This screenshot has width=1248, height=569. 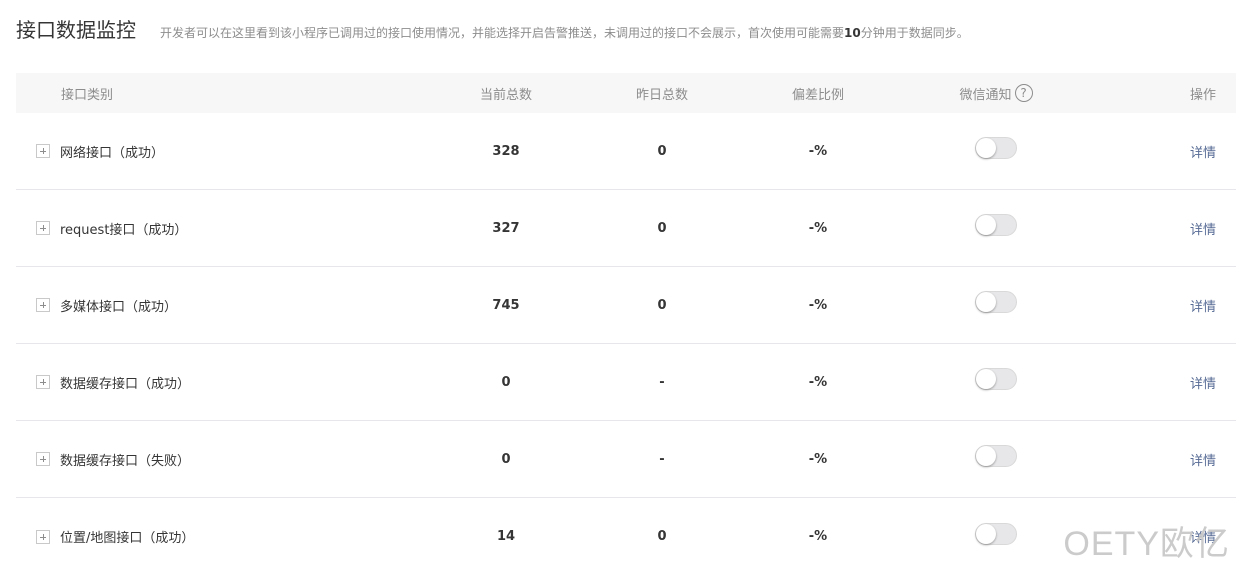 I want to click on column-header-notify-label: 微信通知, so click(x=985, y=95).